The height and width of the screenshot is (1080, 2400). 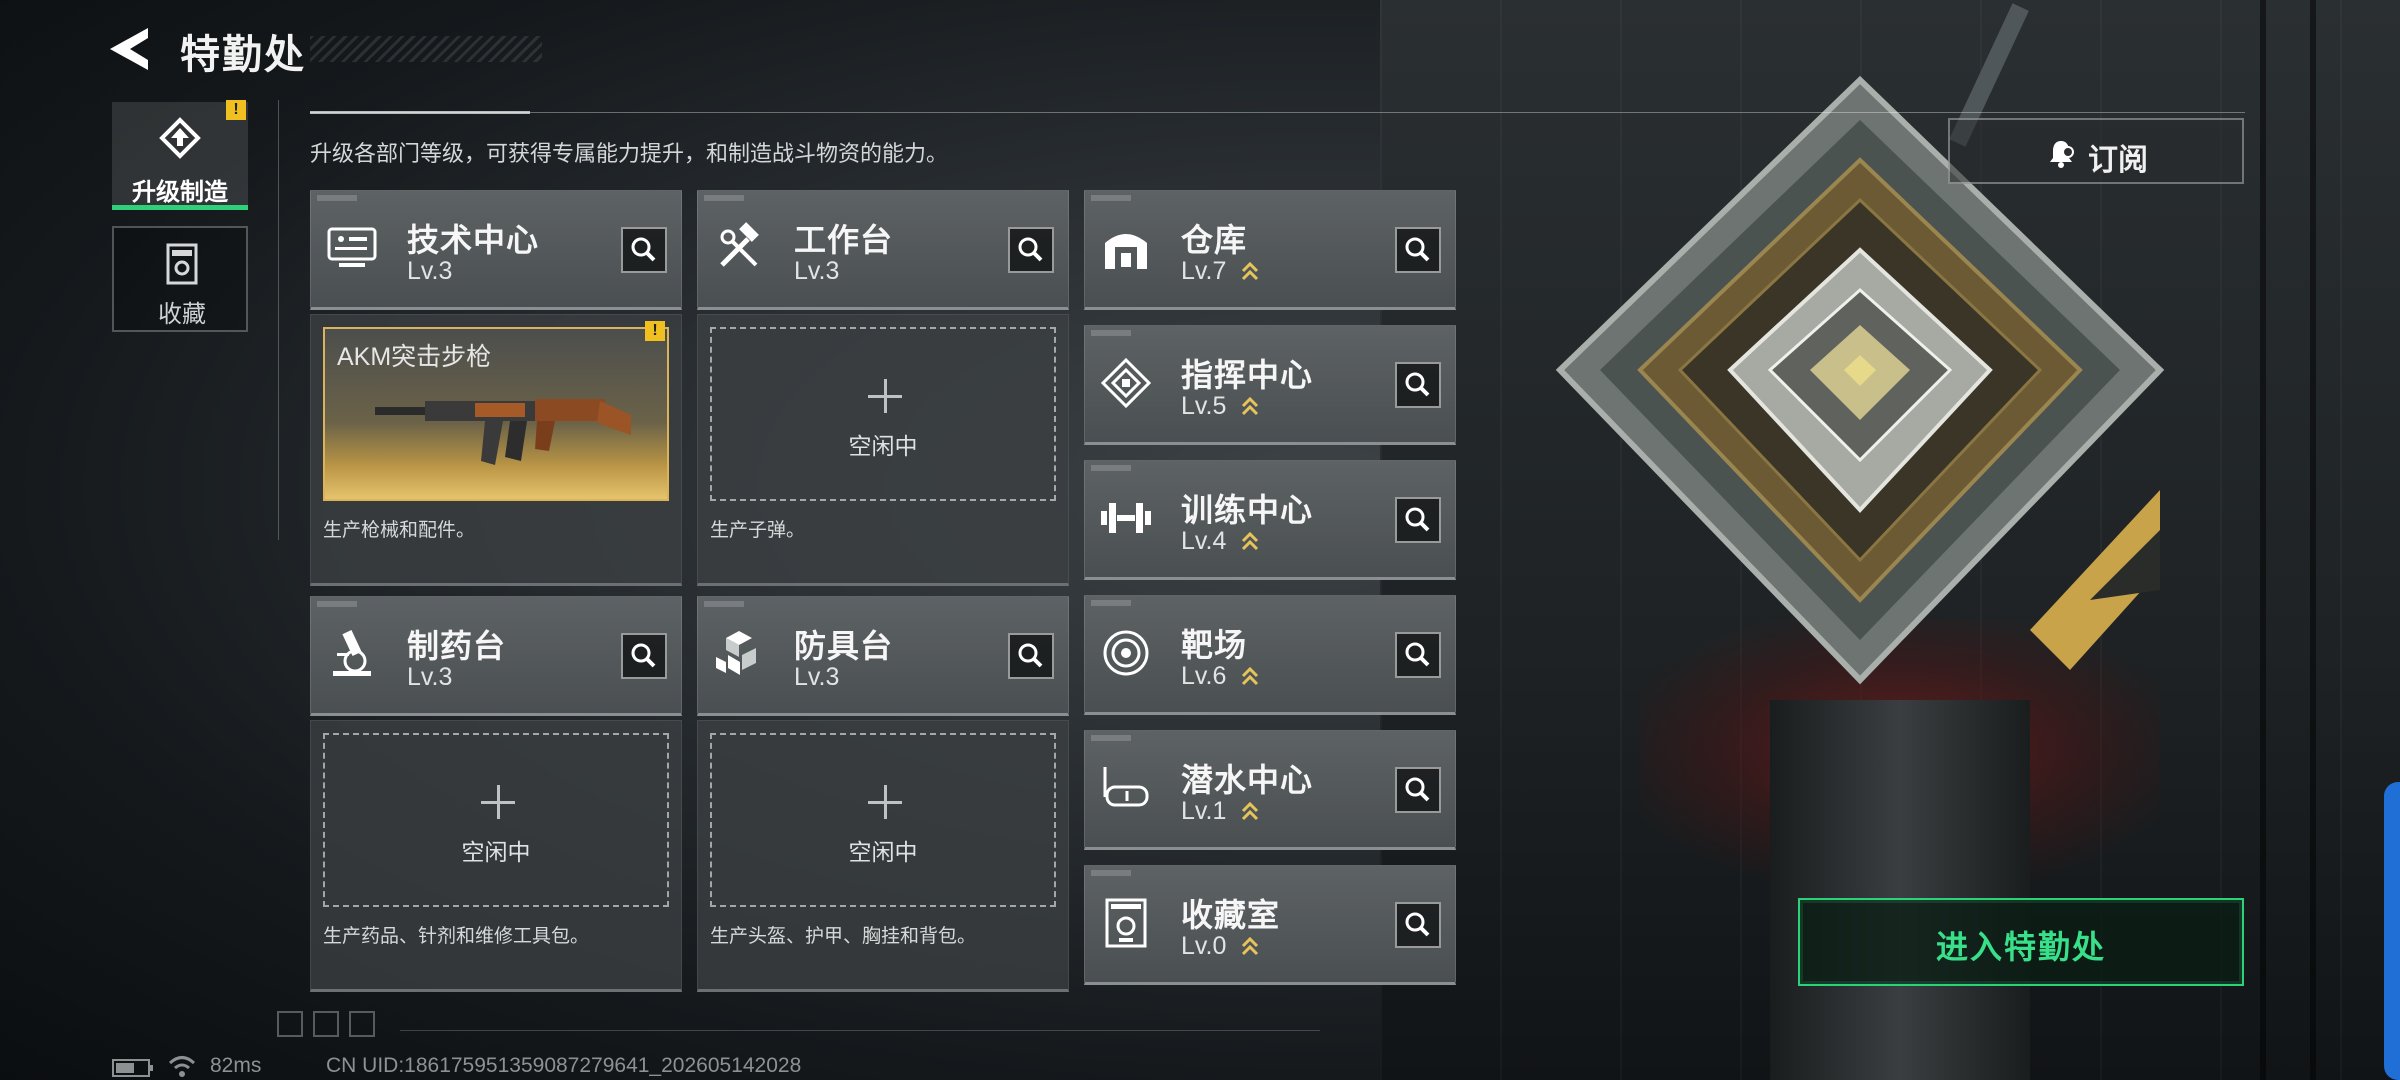 What do you see at coordinates (503, 432) in the screenshot?
I see `akm-rifle-image` at bounding box center [503, 432].